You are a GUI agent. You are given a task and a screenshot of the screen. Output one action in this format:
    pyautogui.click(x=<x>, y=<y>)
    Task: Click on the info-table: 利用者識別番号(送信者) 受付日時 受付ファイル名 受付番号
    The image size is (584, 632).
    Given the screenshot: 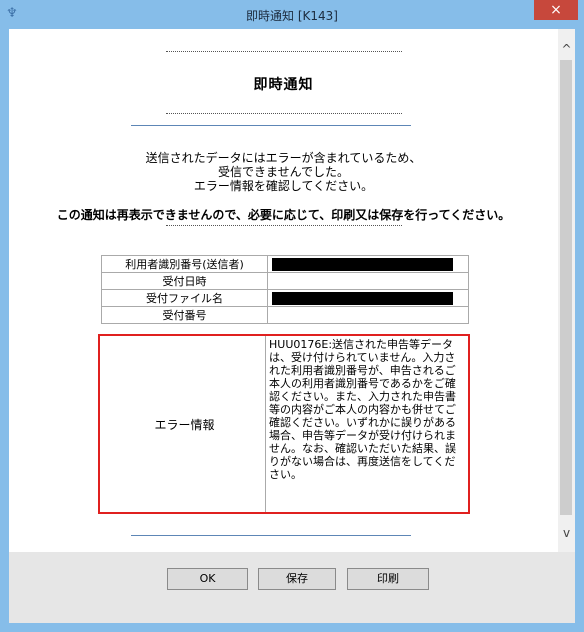 What is the action you would take?
    pyautogui.click(x=285, y=289)
    